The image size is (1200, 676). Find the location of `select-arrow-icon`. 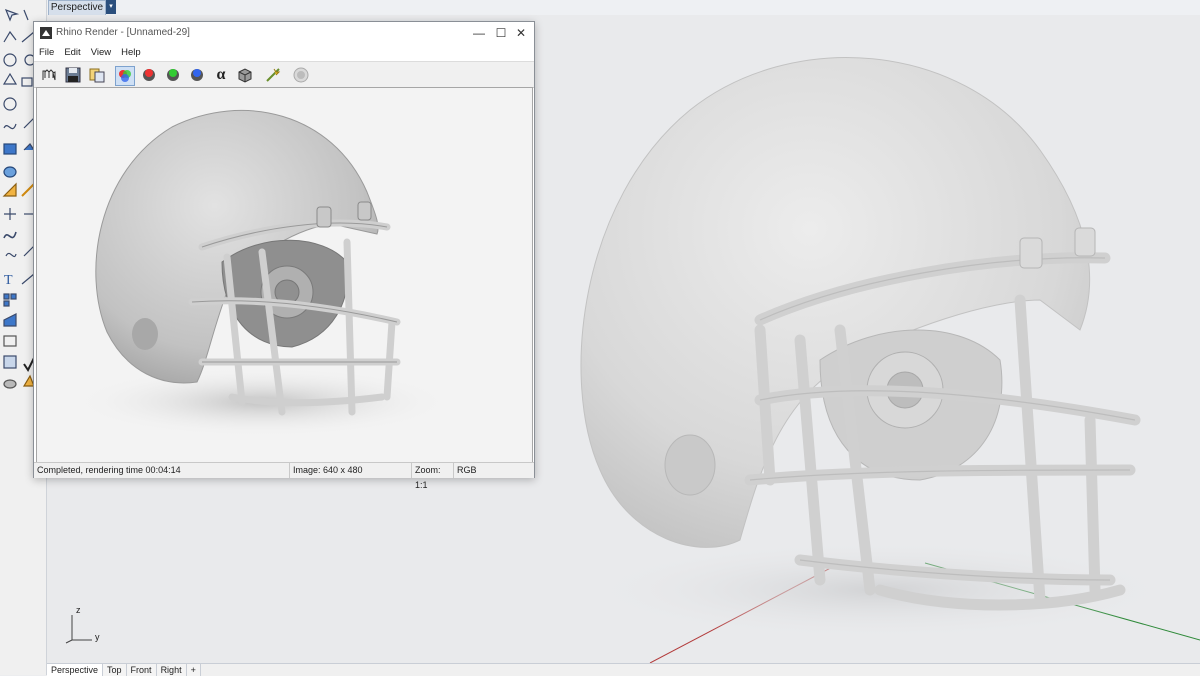

select-arrow-icon is located at coordinates (12, 15).